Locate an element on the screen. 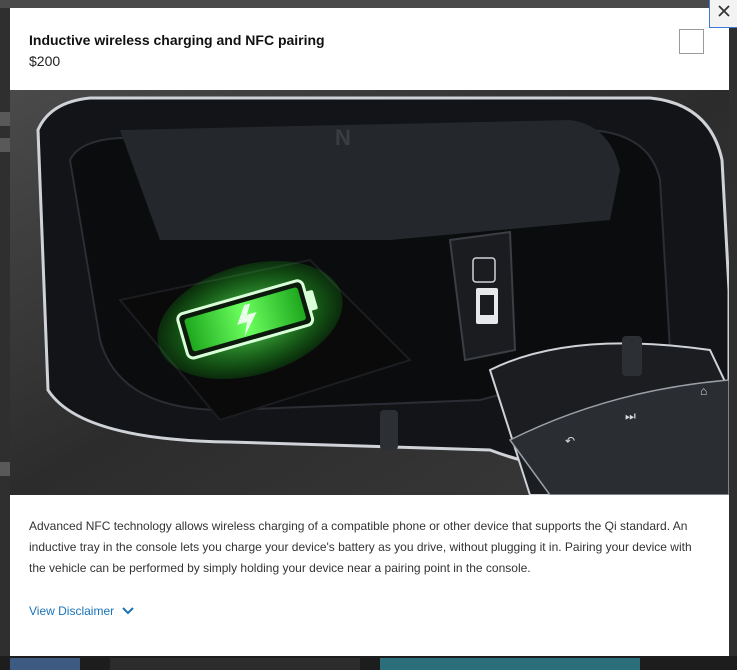  close-button is located at coordinates (723, 14).